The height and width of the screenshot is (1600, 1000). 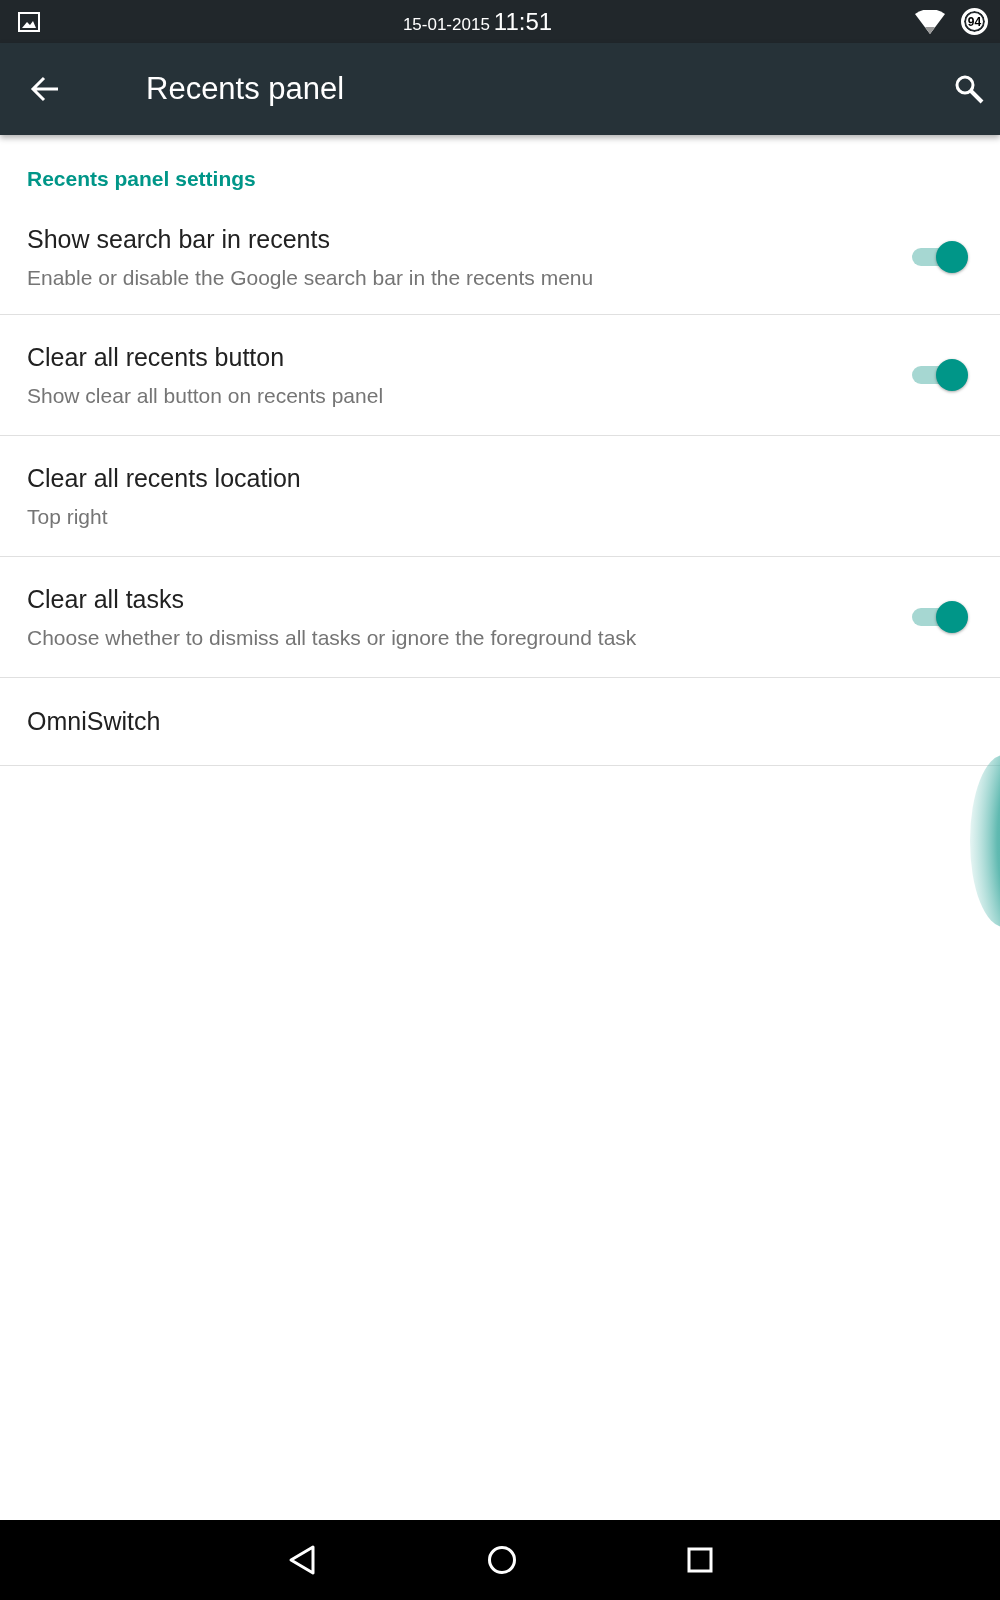 I want to click on home-icon, so click(x=502, y=1560).